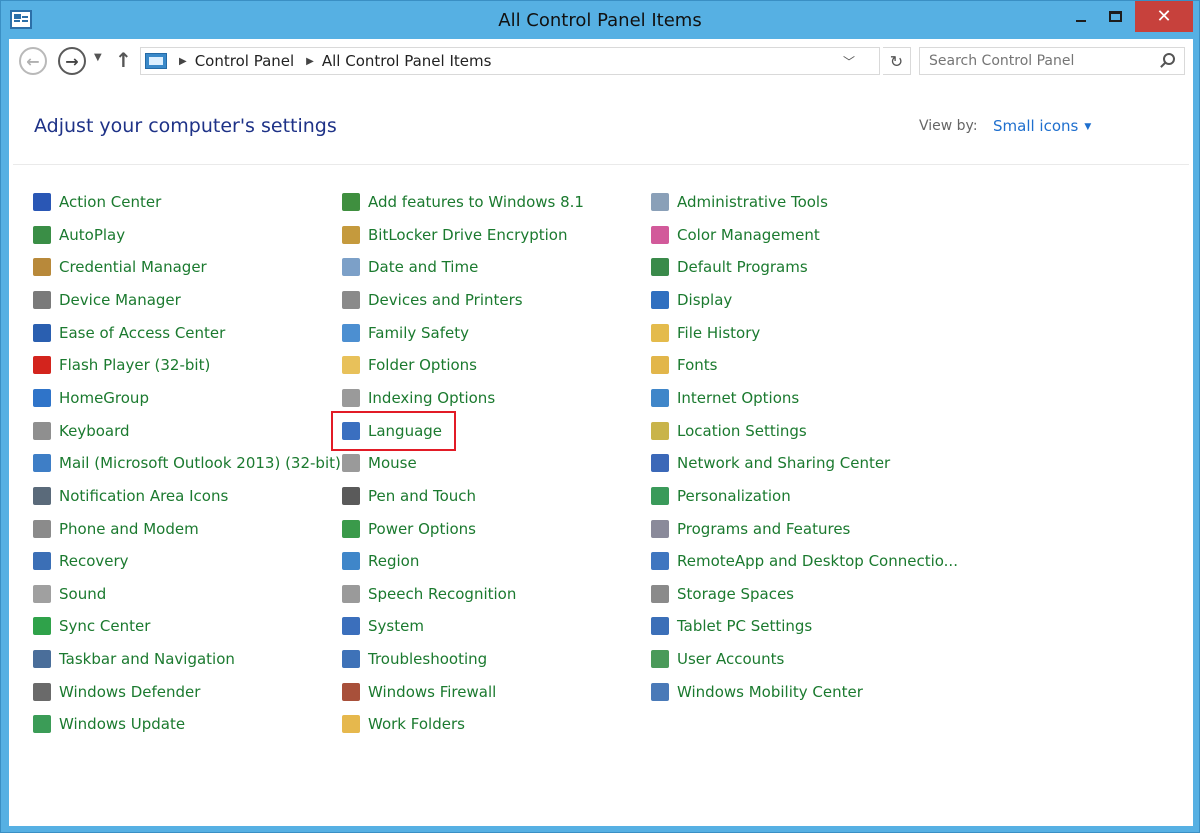 The width and height of the screenshot is (1200, 833). I want to click on recent-locations-dropdown: ▼, so click(98, 57).